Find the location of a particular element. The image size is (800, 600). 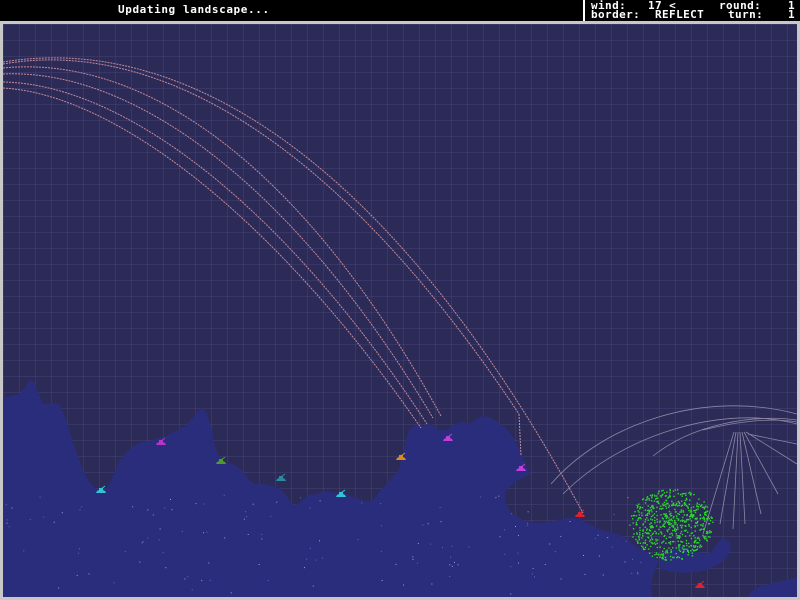

border-label: border: is located at coordinates (616, 14).